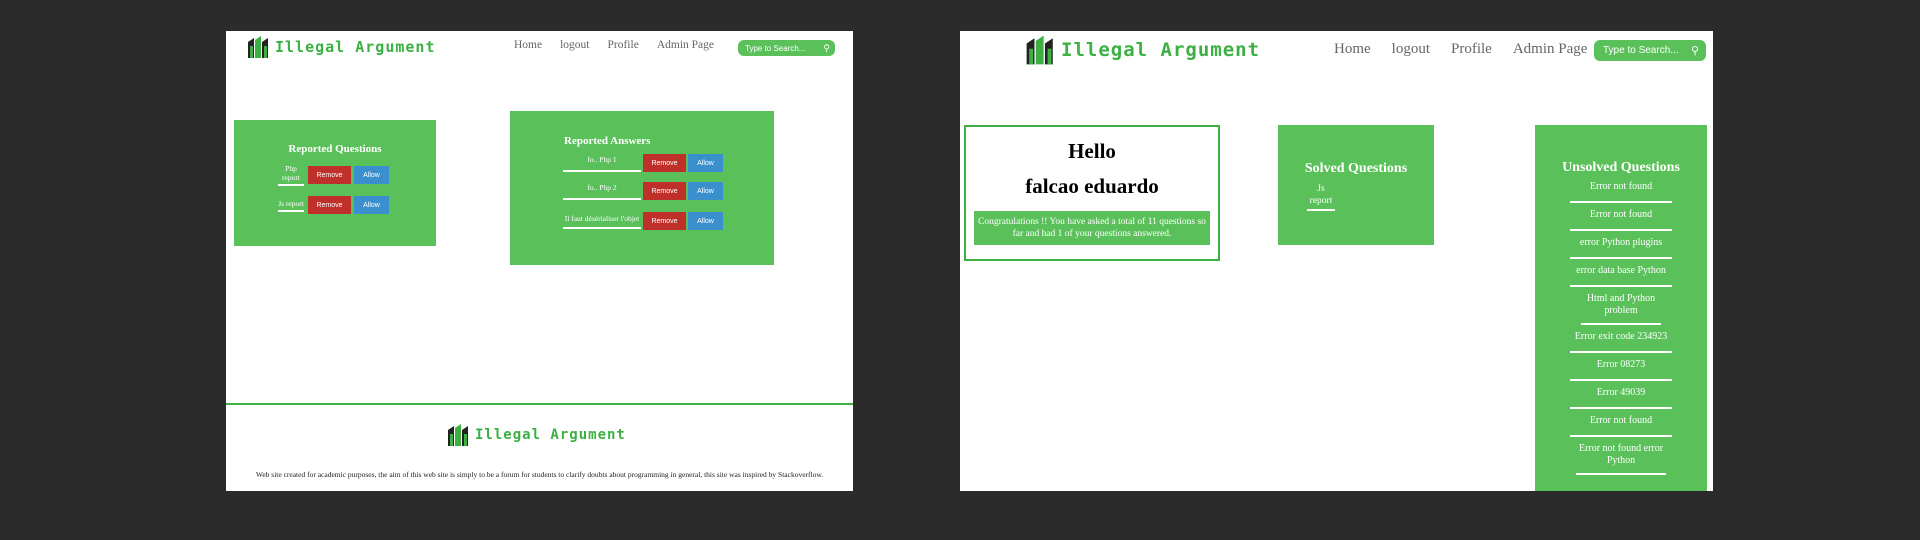 The image size is (1920, 540). I want to click on item-label: fo.. Php 2, so click(602, 191).